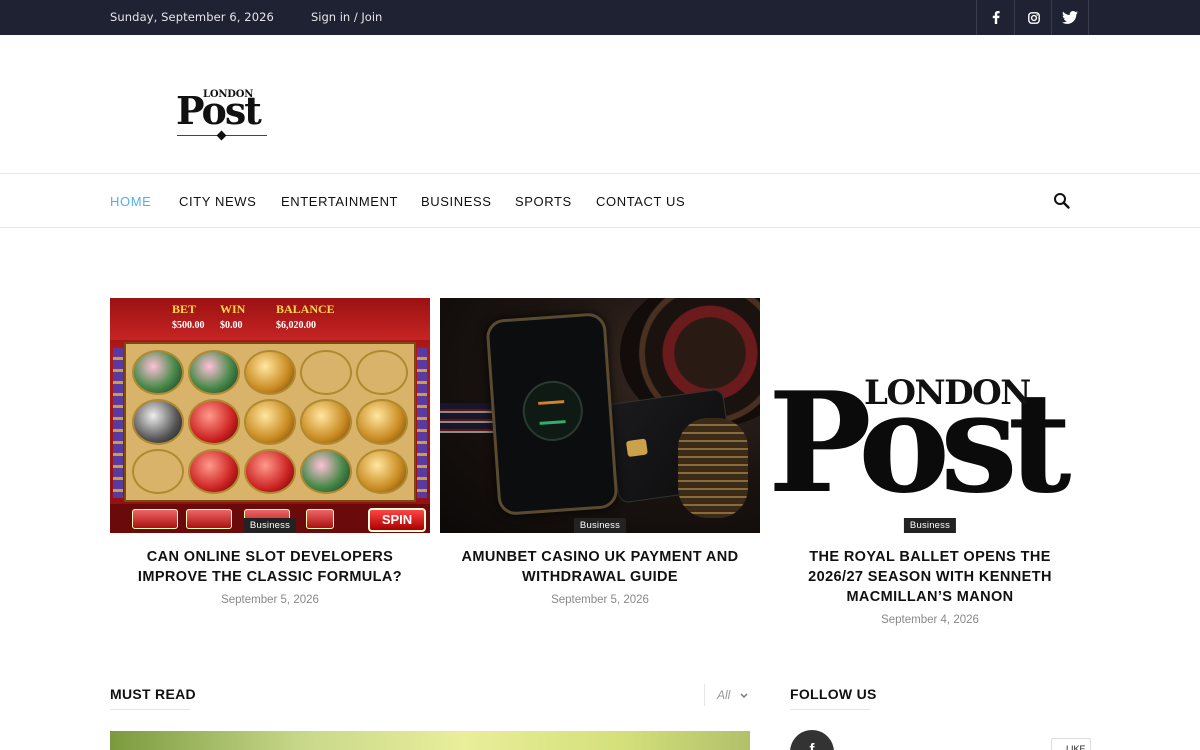  I want to click on nav-contact-us: CONTACT US, so click(640, 201).